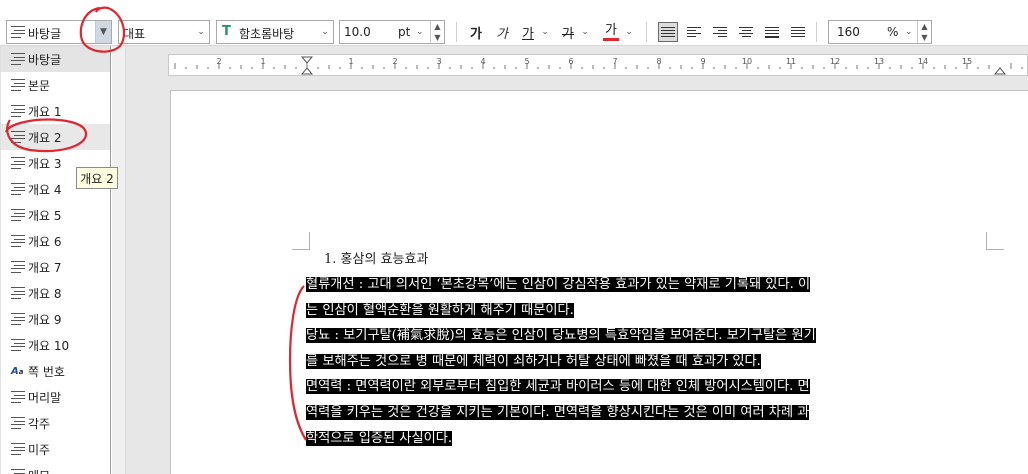 The height and width of the screenshot is (474, 1028). What do you see at coordinates (55, 449) in the screenshot?
I see `style-item-endnote: 미주` at bounding box center [55, 449].